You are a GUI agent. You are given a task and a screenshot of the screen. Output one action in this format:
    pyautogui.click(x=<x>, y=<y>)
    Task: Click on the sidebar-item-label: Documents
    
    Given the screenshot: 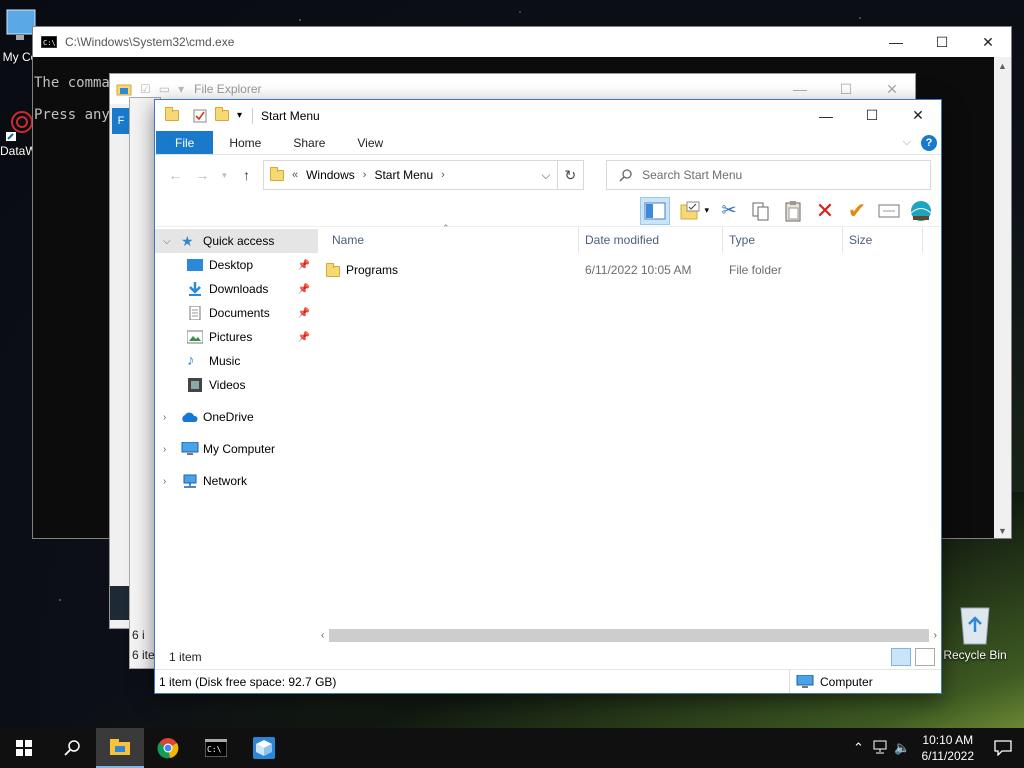 What is the action you would take?
    pyautogui.click(x=239, y=313)
    